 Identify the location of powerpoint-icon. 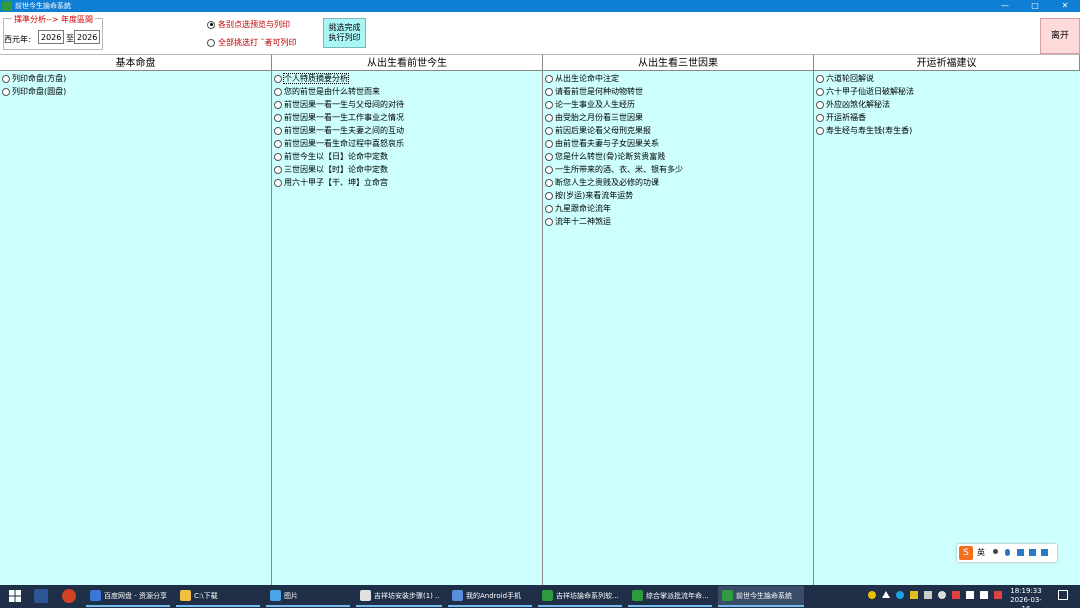
(69, 596).